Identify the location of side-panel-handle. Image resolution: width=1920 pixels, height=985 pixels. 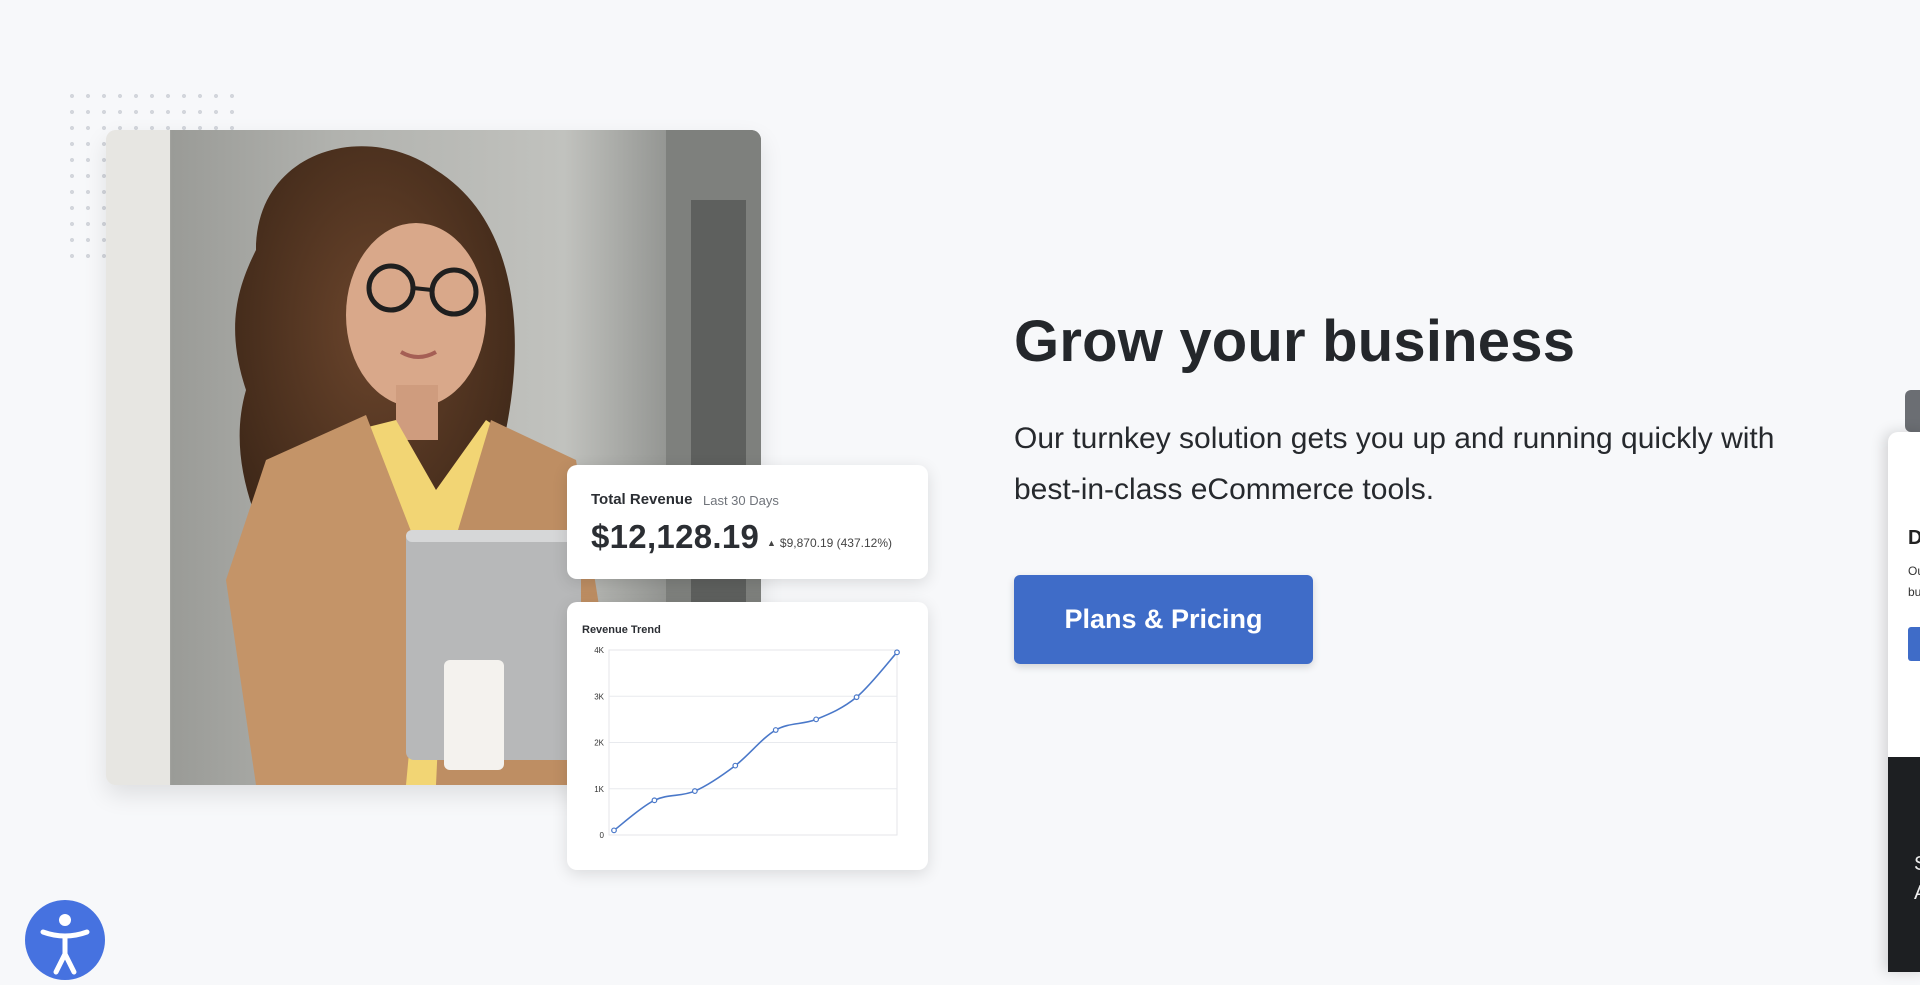
(1912, 411).